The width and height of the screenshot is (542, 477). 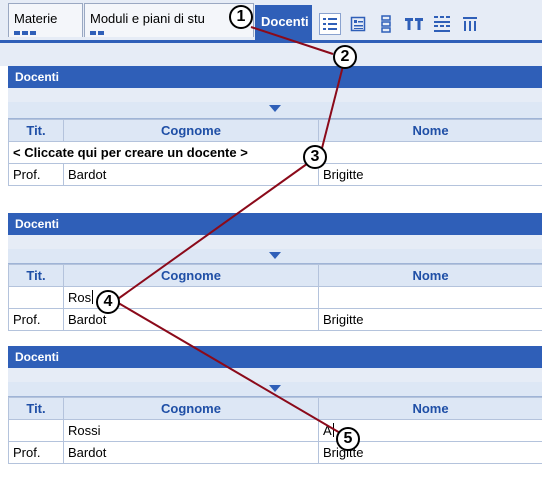 I want to click on callout-badge-3: 3, so click(x=315, y=157).